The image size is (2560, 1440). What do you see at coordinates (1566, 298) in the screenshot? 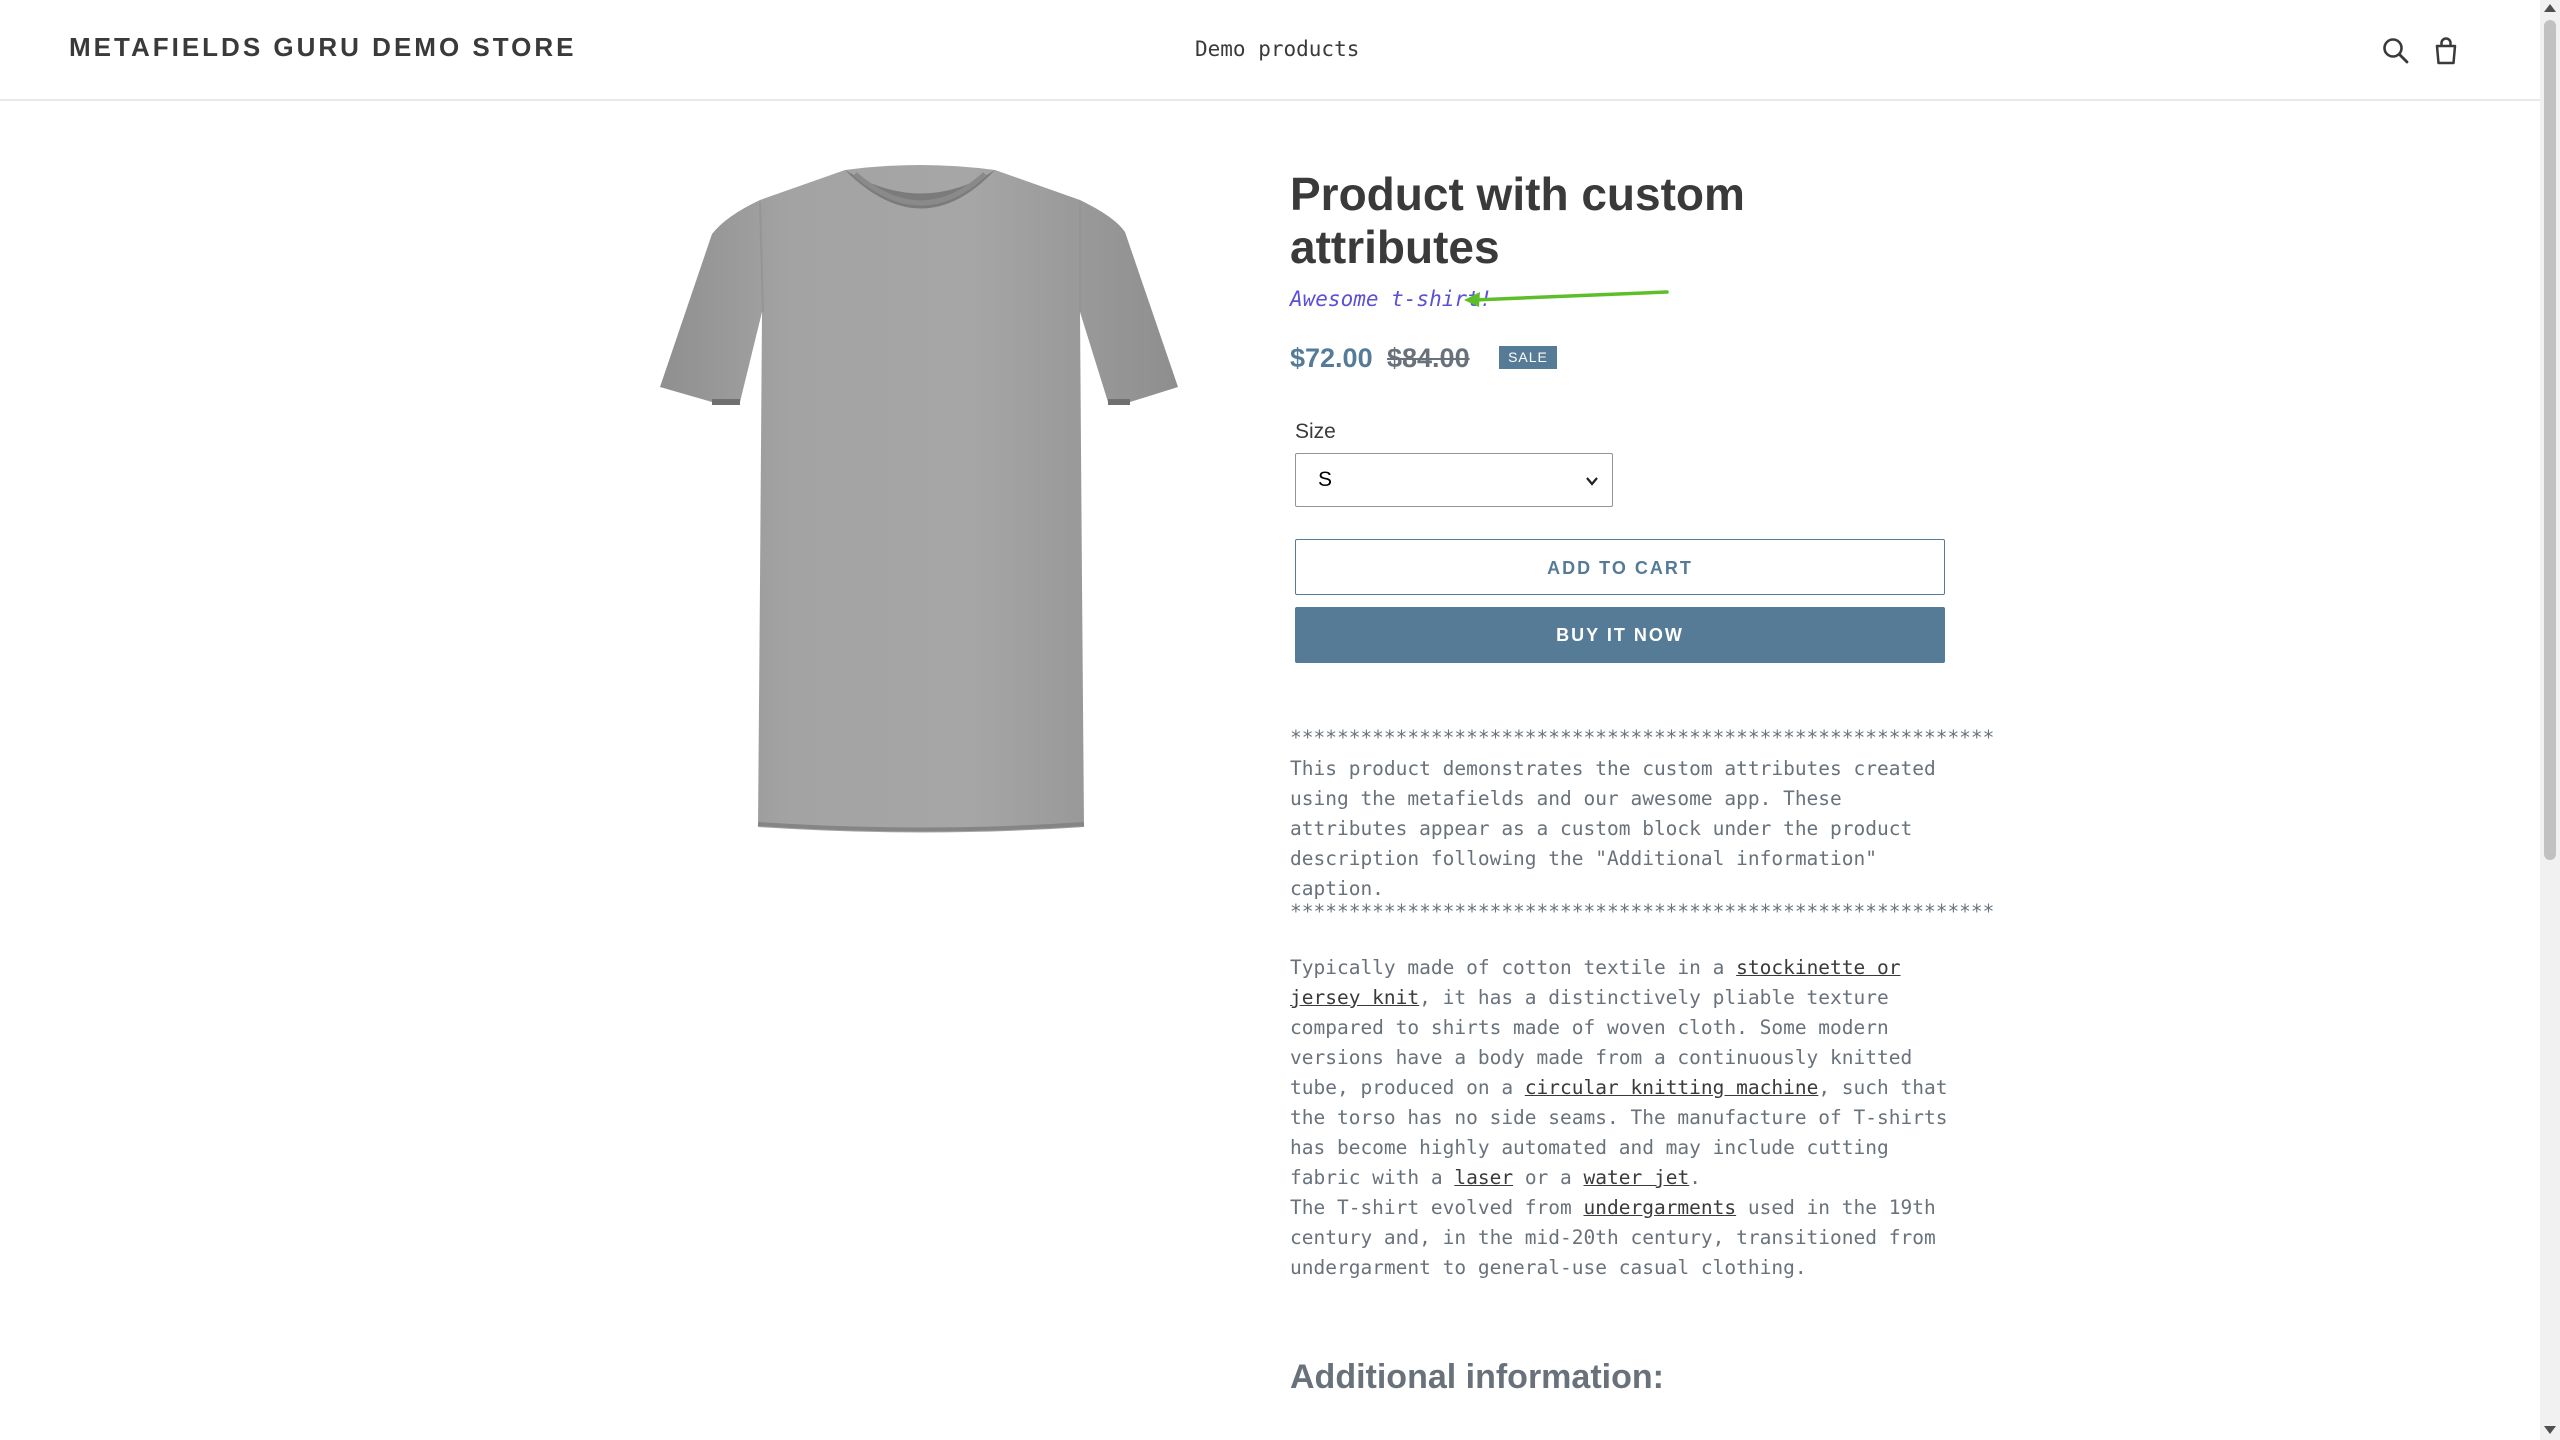
I see `annotation-arrow` at bounding box center [1566, 298].